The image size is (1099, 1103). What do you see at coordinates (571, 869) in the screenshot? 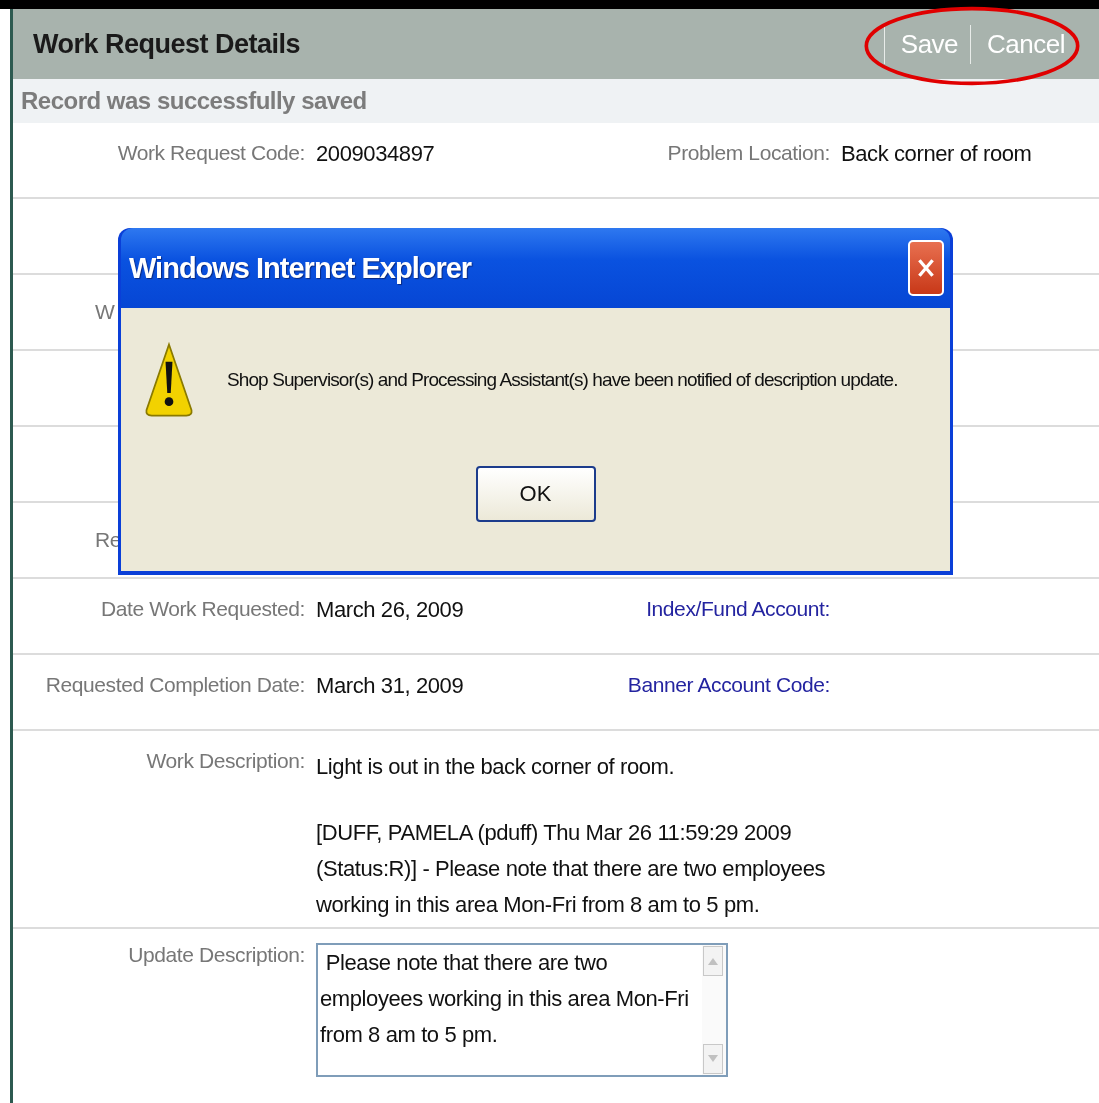
I see `description-text: [DUFF, PAMELA (pduff) Thu Mar 26 11:59:29 2009 (Status:R)] - Please note that there are two employees working in this area Mon-Fri from 8 am to 5 pm.` at bounding box center [571, 869].